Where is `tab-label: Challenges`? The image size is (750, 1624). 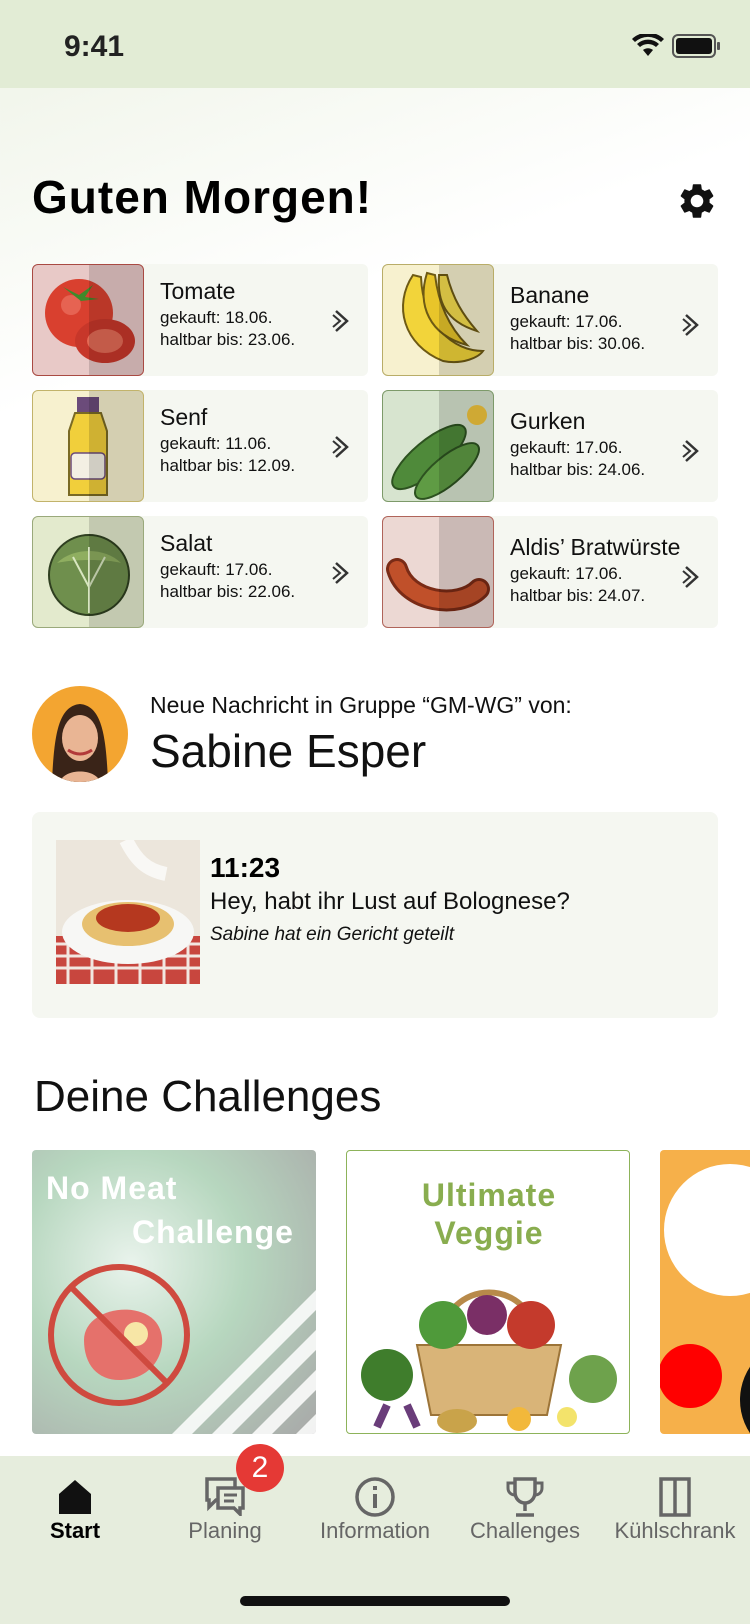
tab-label: Challenges is located at coordinates (525, 1530).